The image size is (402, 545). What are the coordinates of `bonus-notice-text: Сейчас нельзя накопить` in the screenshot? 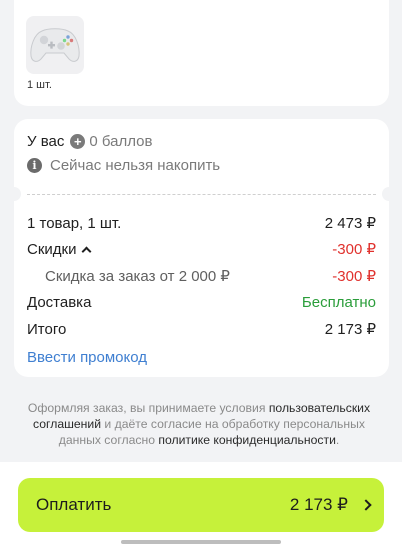 It's located at (135, 165).